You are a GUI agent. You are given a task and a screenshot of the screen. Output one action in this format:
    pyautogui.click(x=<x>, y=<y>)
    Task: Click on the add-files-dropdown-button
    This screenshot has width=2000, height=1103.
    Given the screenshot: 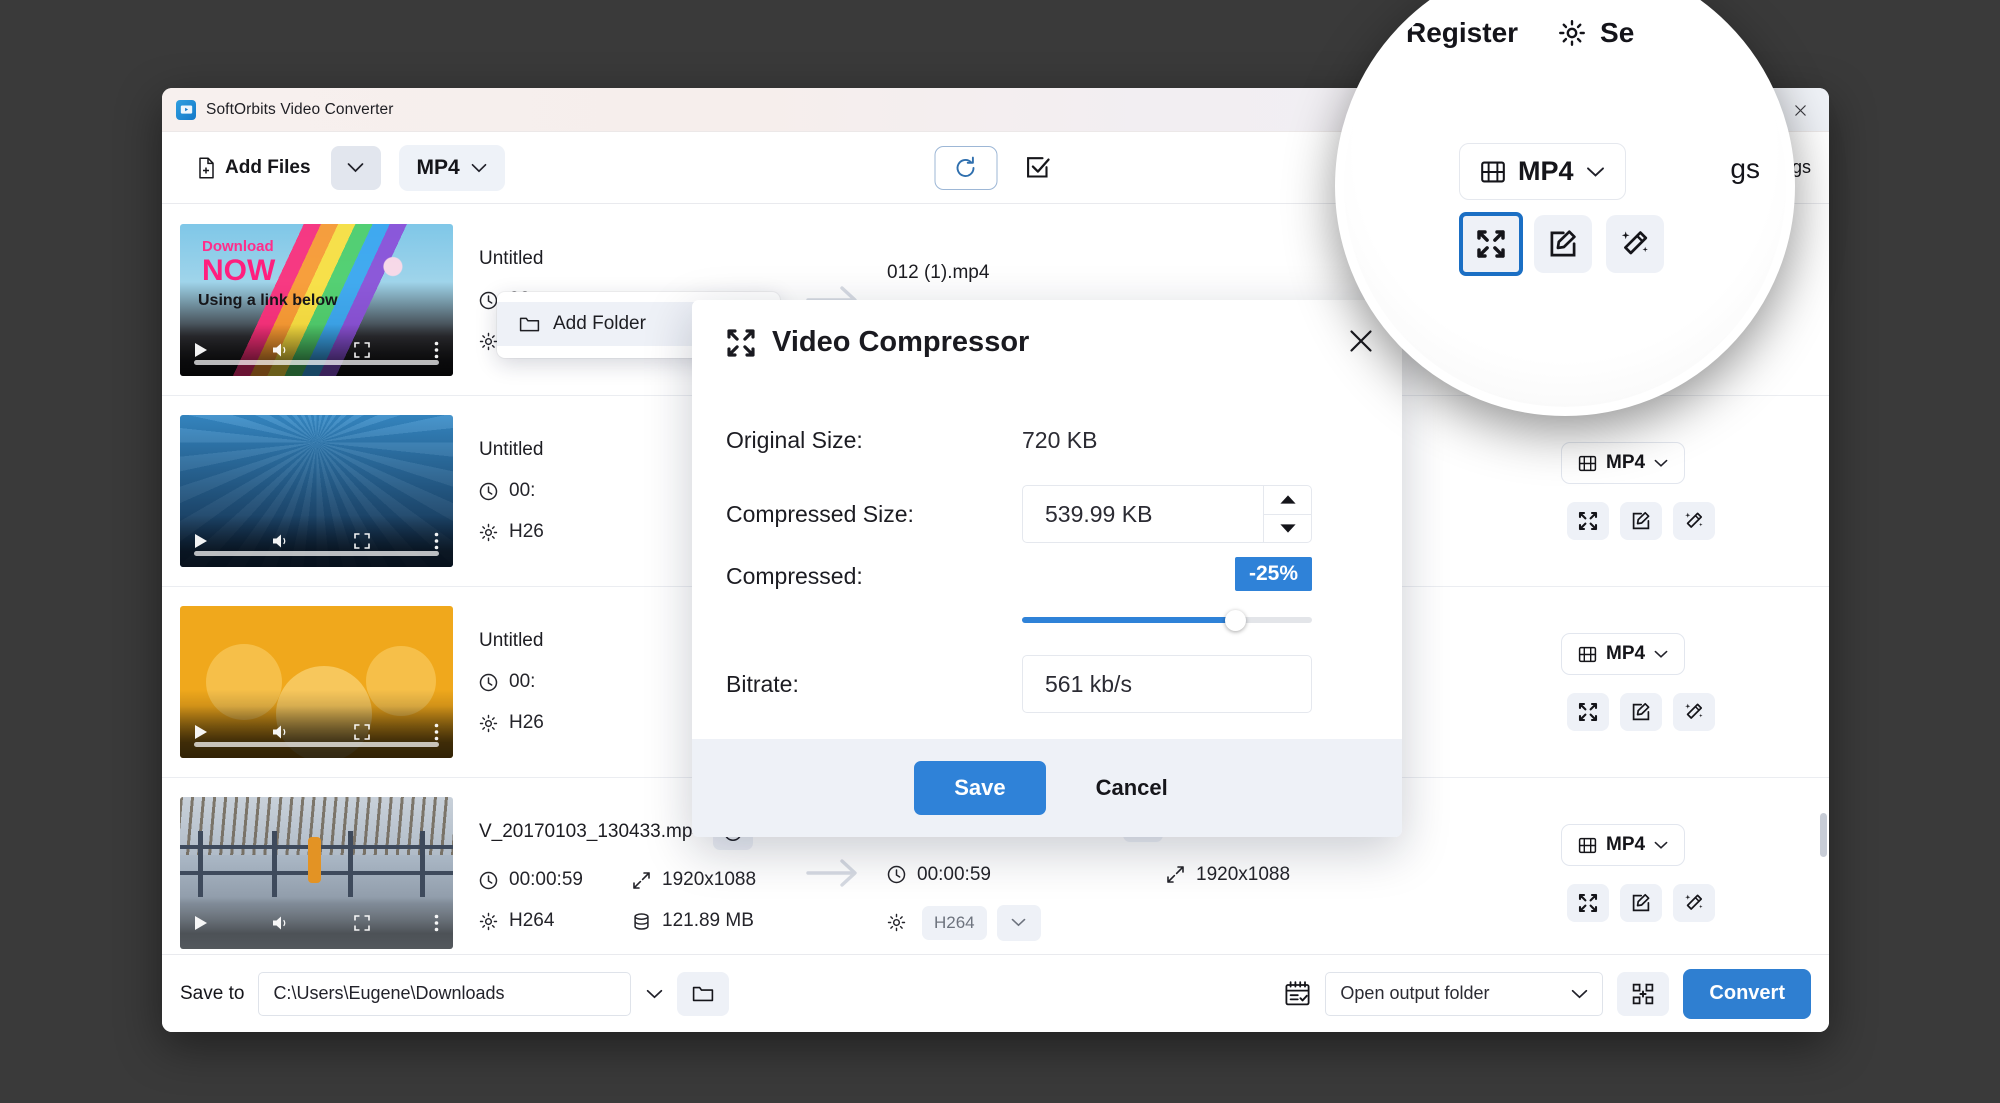 What is the action you would take?
    pyautogui.click(x=355, y=167)
    